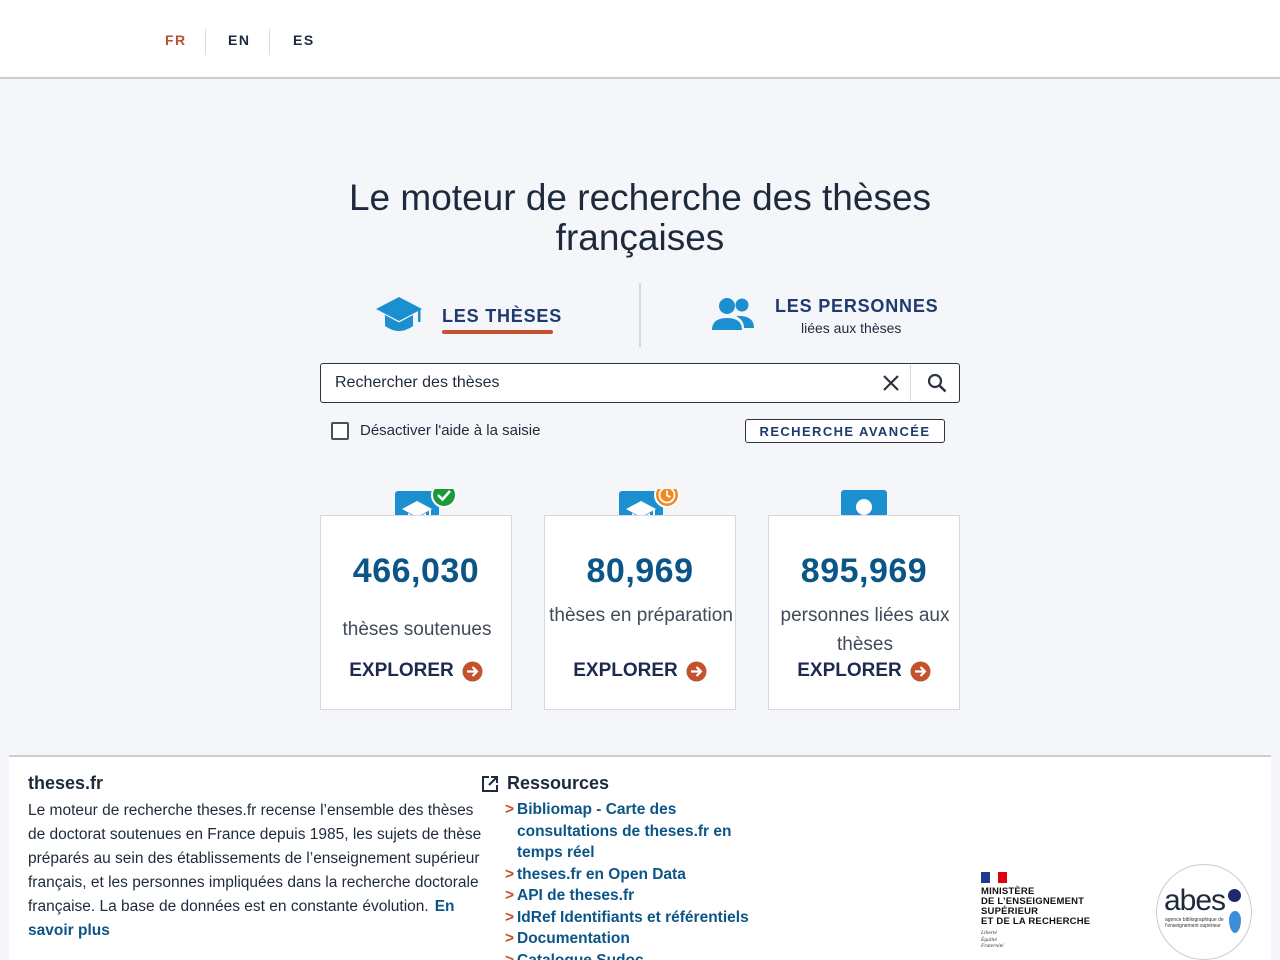 This screenshot has width=1280, height=960. Describe the element at coordinates (635, 896) in the screenshot. I see `resource-link-api: API de theses.fr` at that location.